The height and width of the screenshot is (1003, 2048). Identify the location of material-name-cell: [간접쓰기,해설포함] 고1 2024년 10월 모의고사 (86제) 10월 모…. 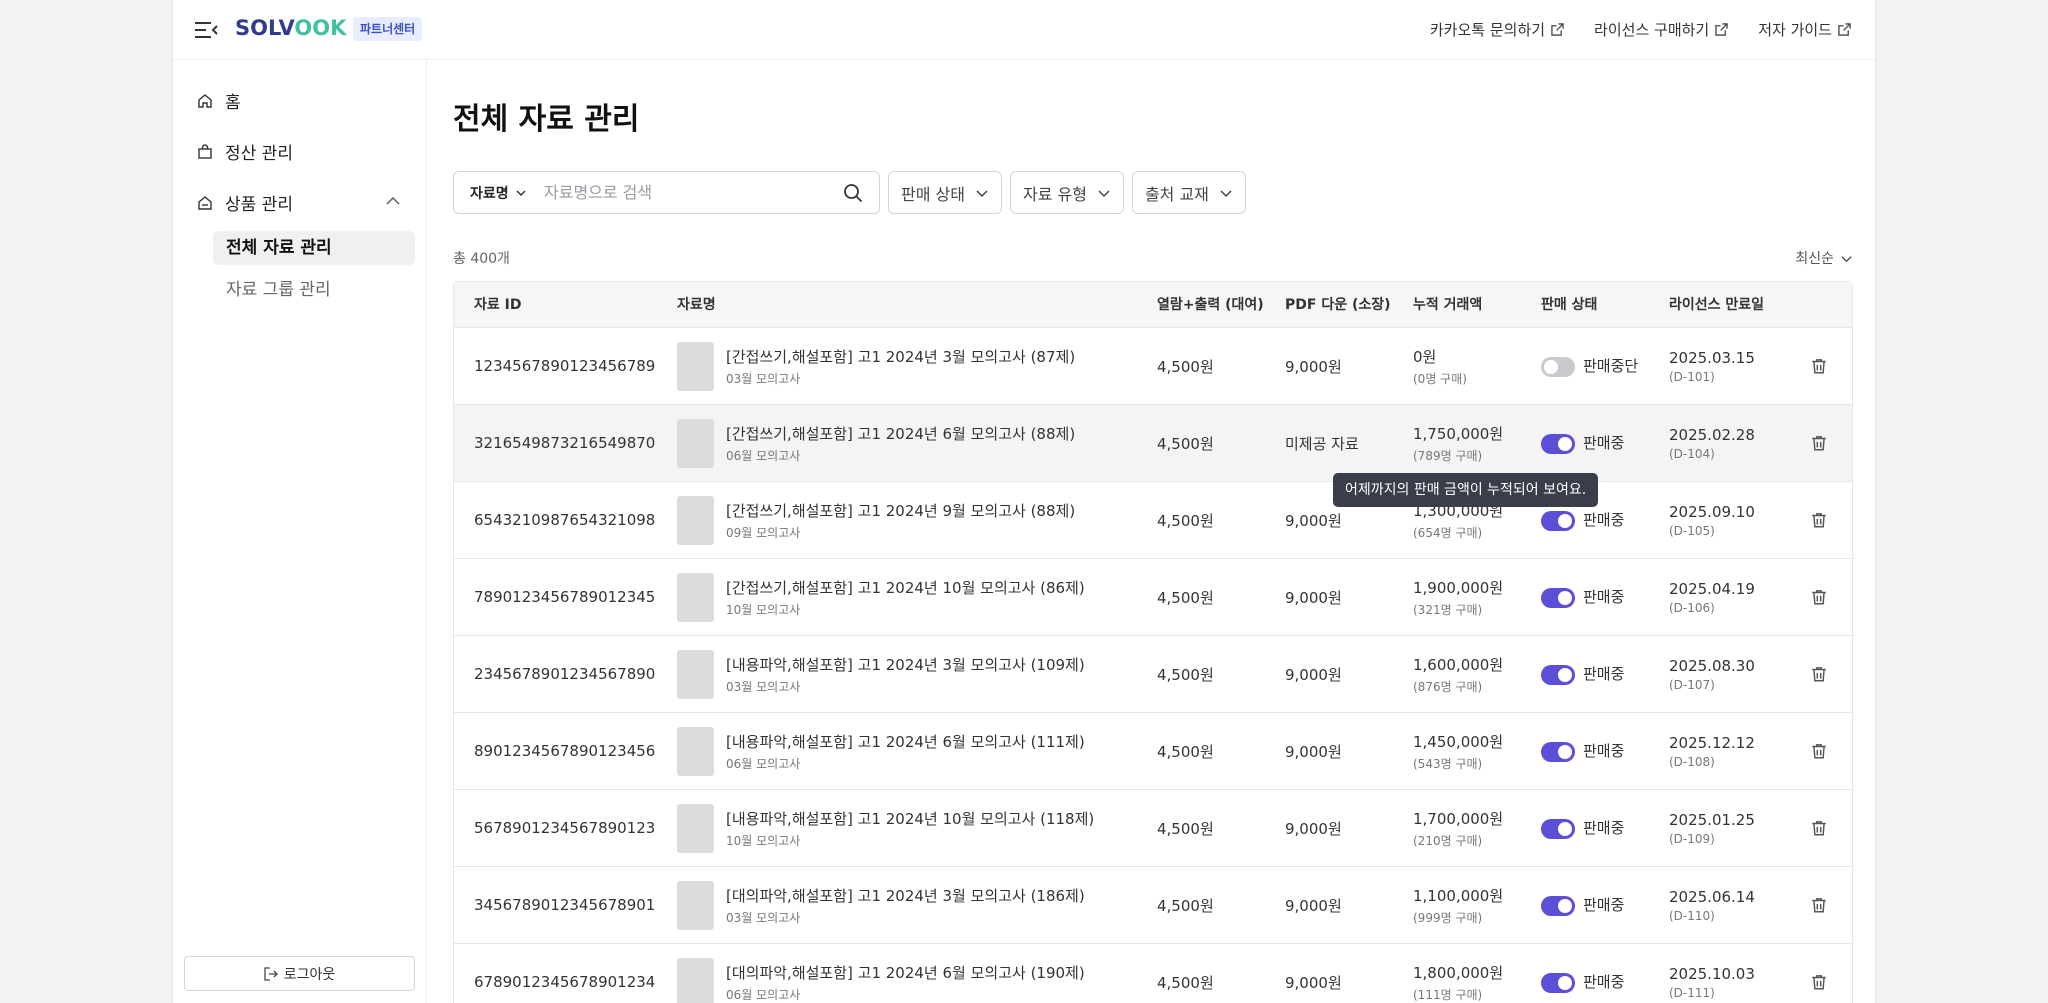
(905, 597).